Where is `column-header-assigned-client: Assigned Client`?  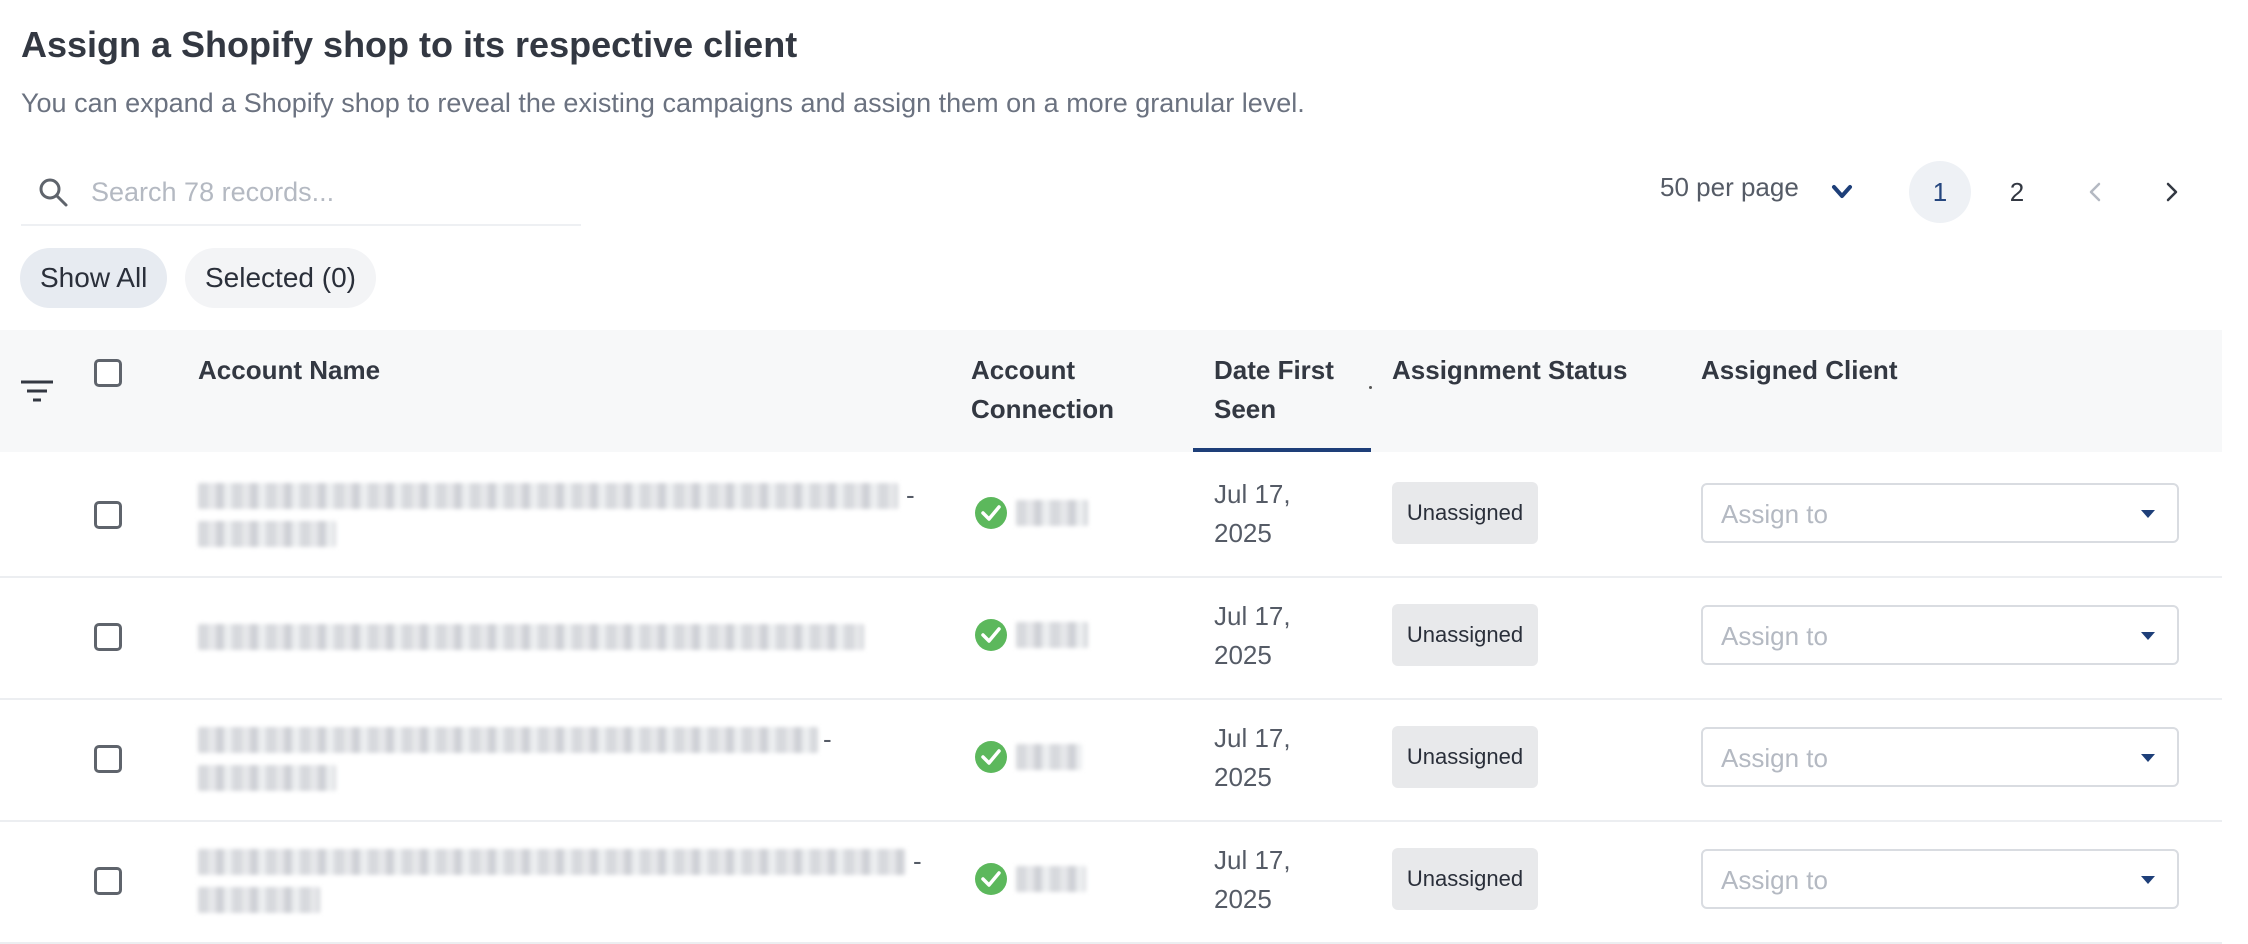 column-header-assigned-client: Assigned Client is located at coordinates (1799, 370).